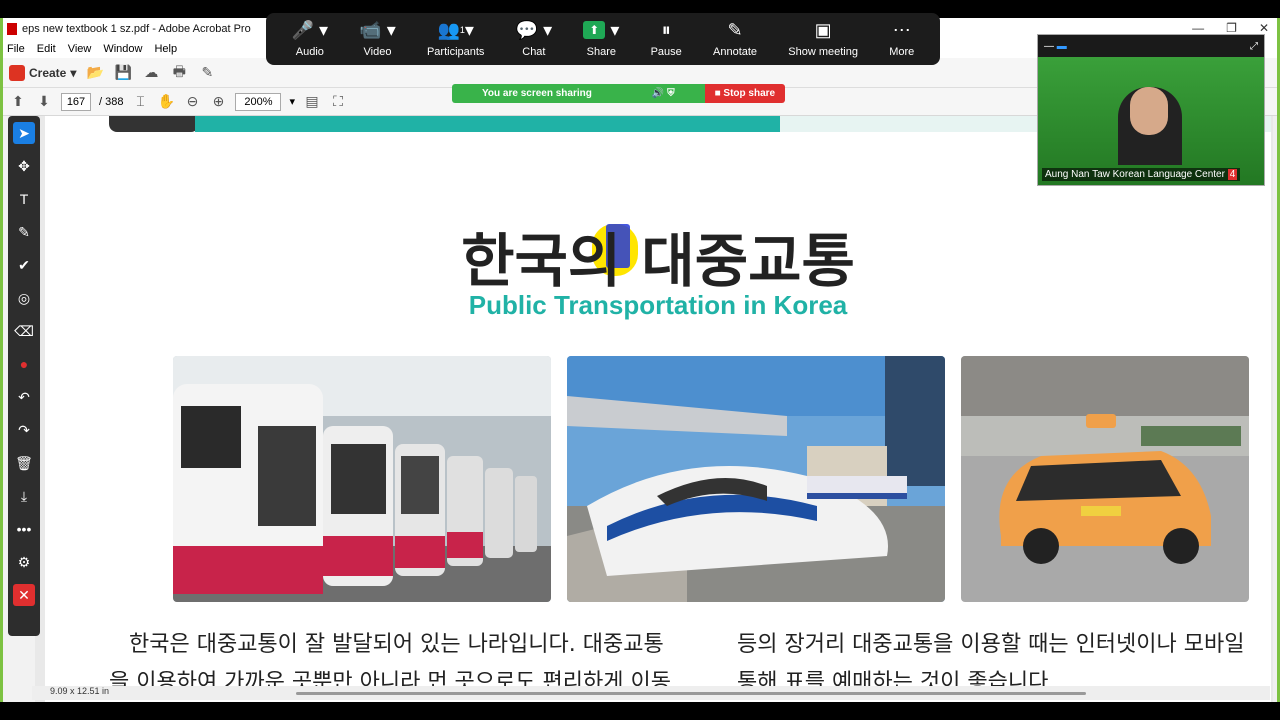 The width and height of the screenshot is (1280, 720). Describe the element at coordinates (377, 39) in the screenshot. I see `video-button: 📹 ▾ Video` at that location.